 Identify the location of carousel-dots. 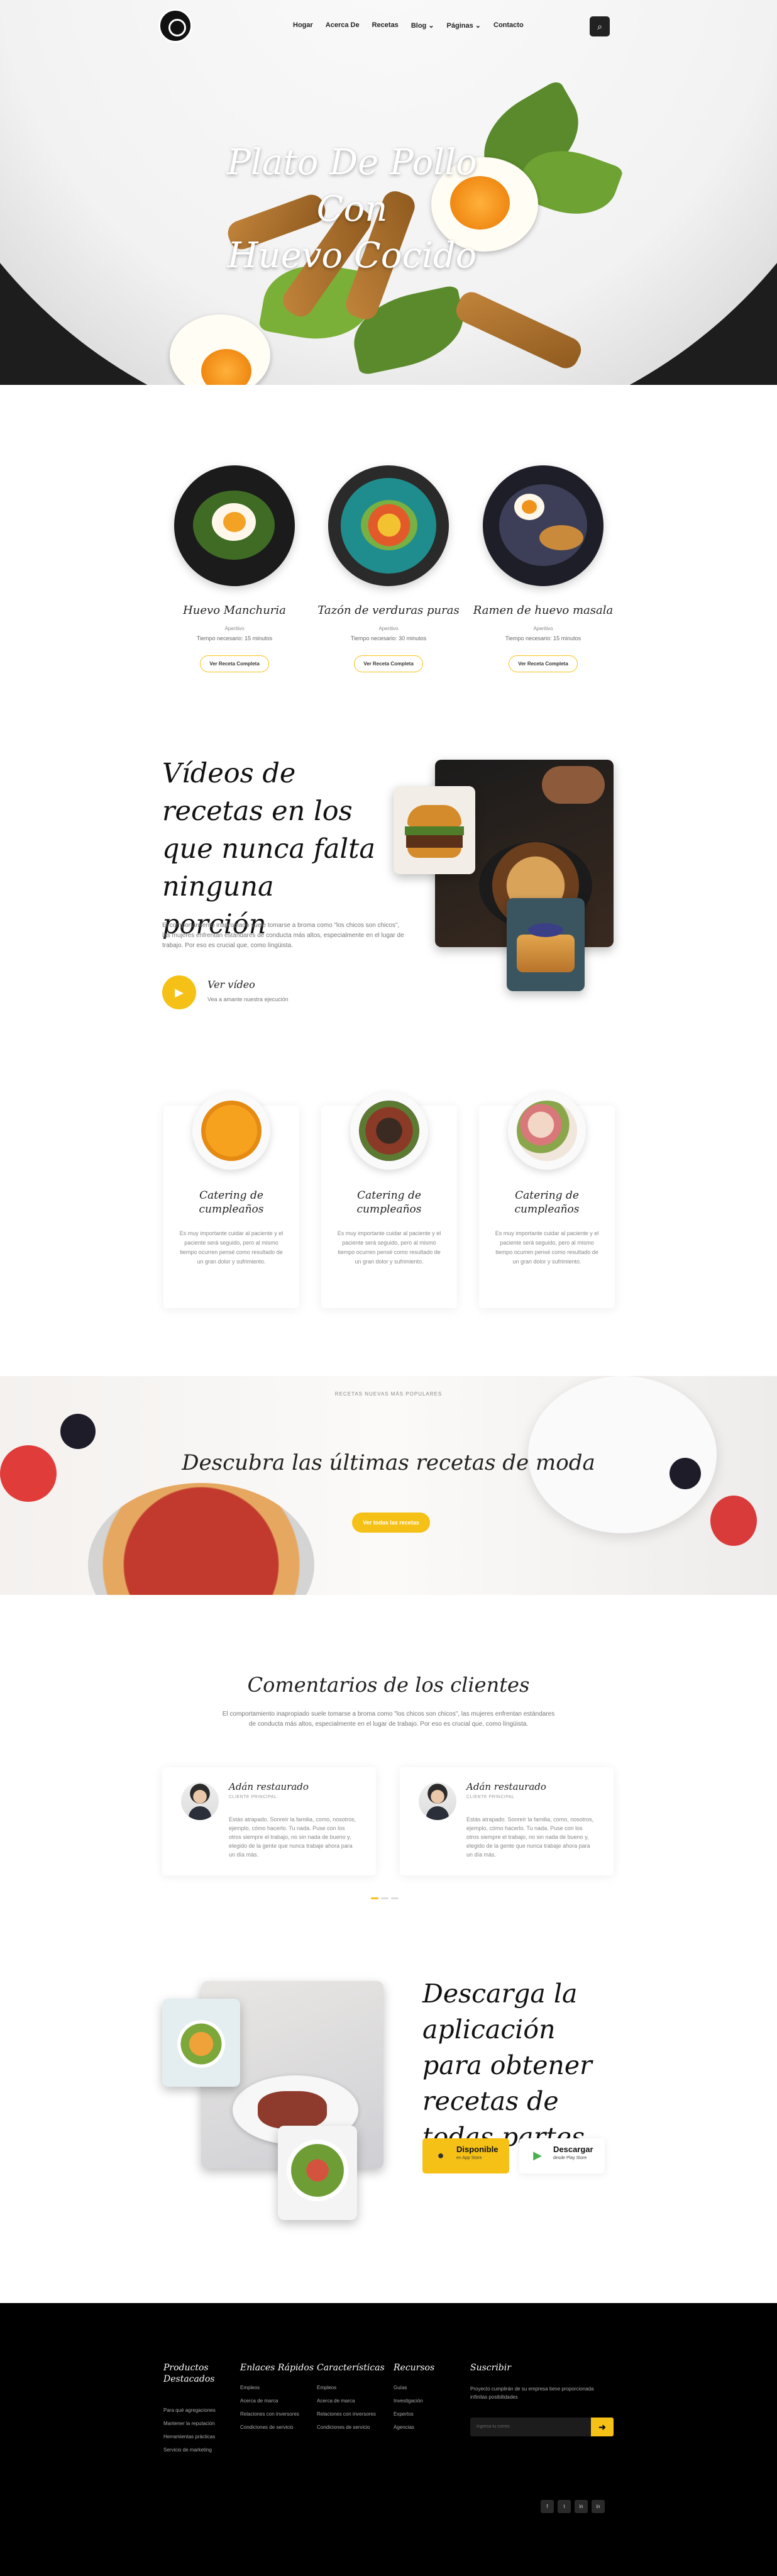
(385, 1898).